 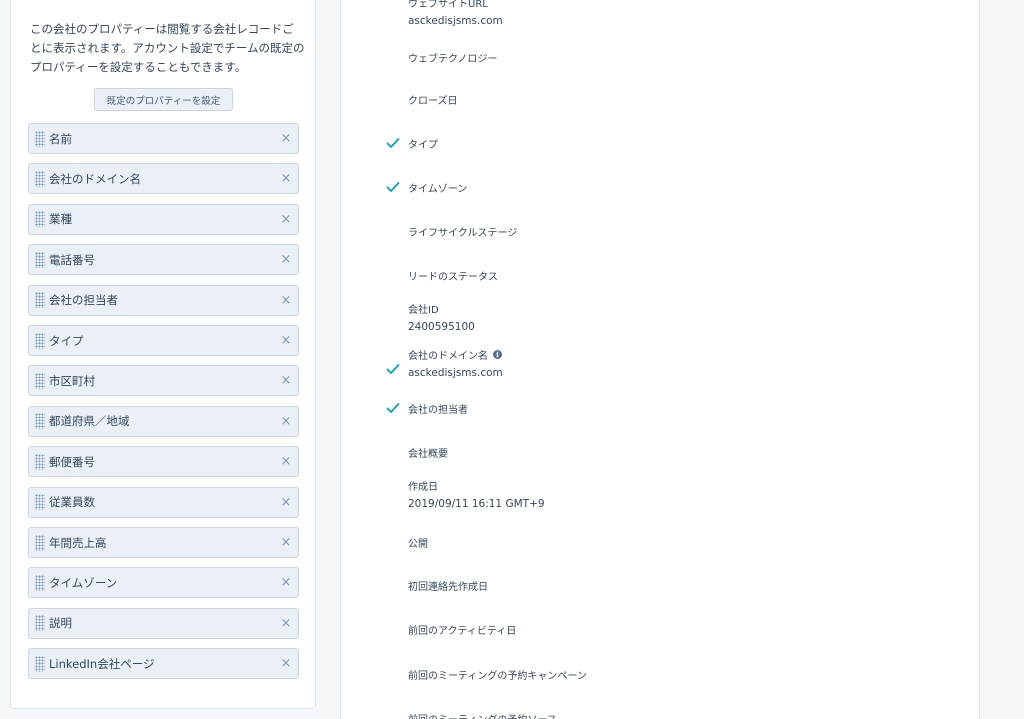 What do you see at coordinates (95, 178) in the screenshot?
I see `selected-property-label: 会社のドメイン名` at bounding box center [95, 178].